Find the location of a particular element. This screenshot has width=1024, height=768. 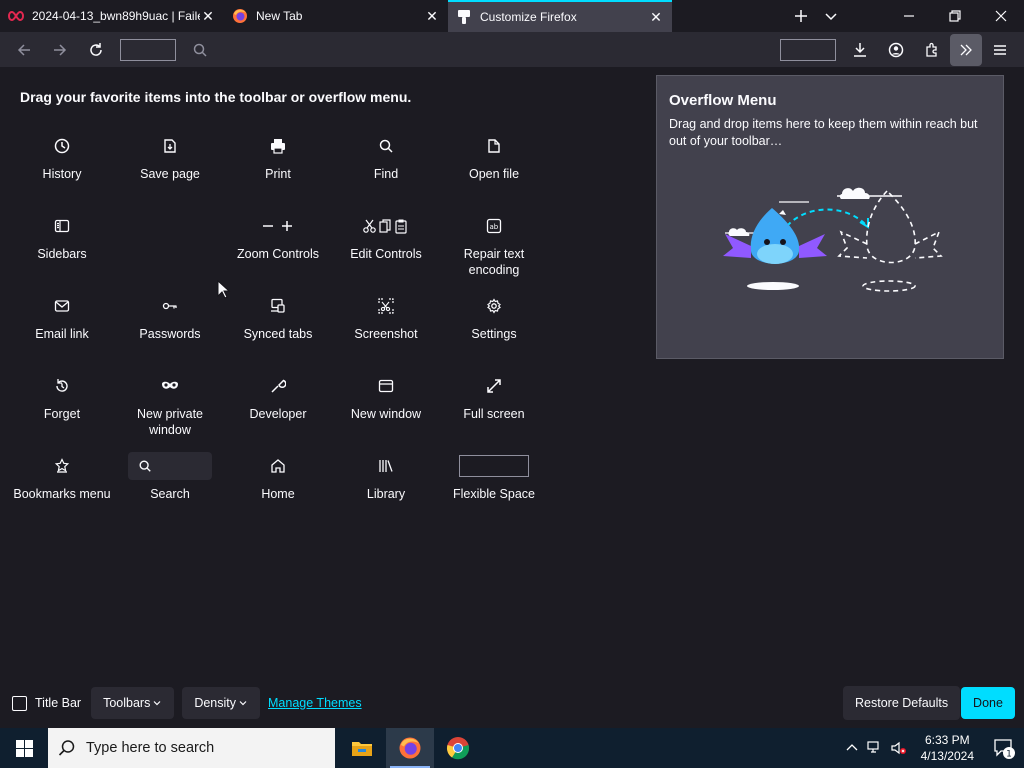

tab-customize-firefox: Customize Firefox ✕ is located at coordinates (560, 16).